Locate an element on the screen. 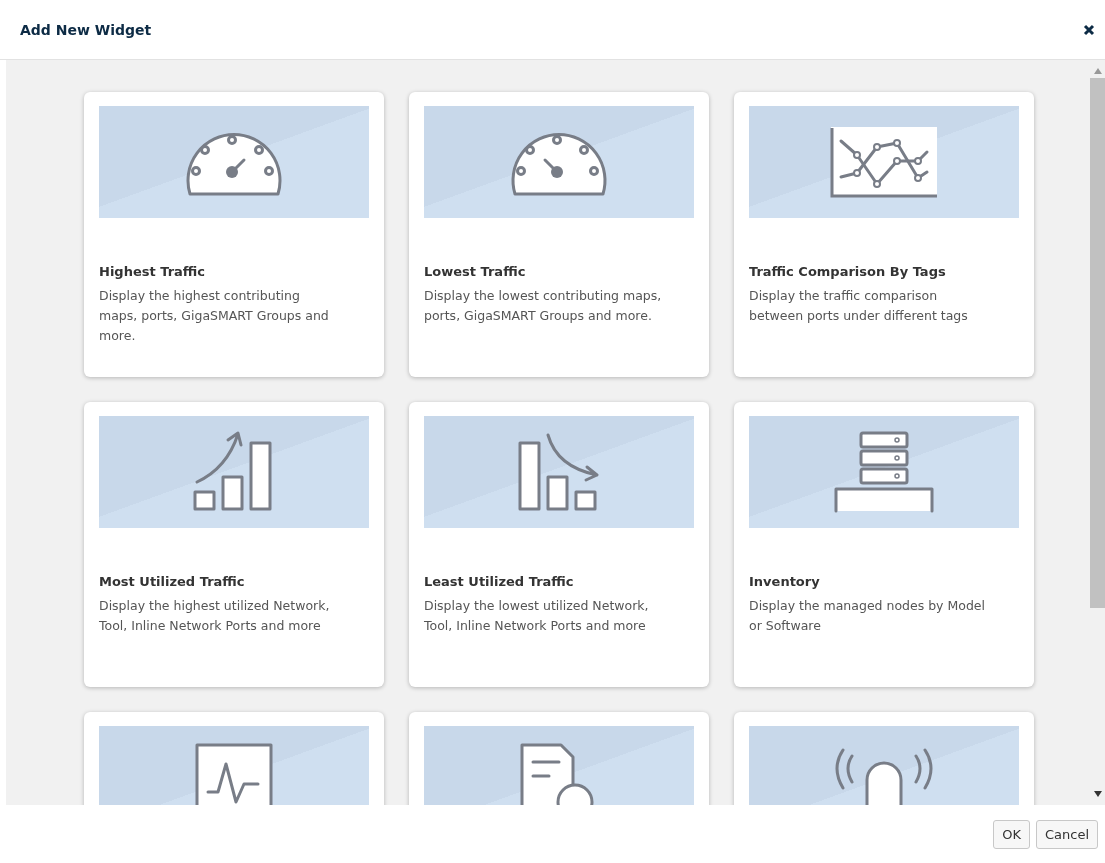 This screenshot has width=1105, height=863. widget-title: Highest Traffic is located at coordinates (153, 271).